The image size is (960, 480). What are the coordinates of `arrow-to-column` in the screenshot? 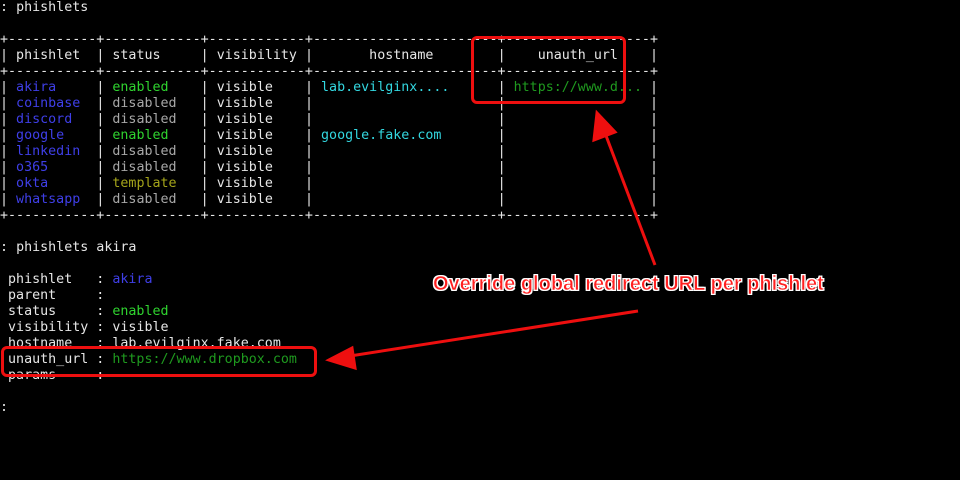 It's located at (630, 199).